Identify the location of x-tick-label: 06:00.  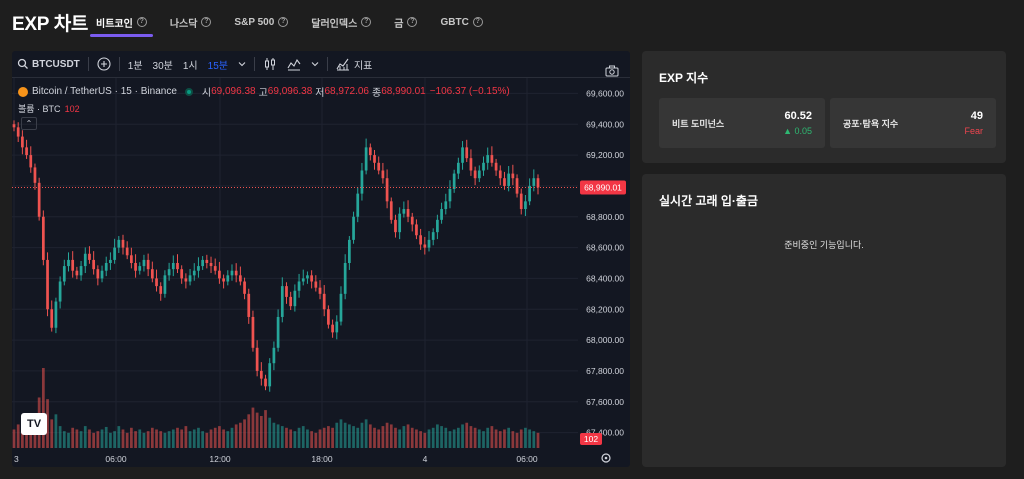
(527, 459).